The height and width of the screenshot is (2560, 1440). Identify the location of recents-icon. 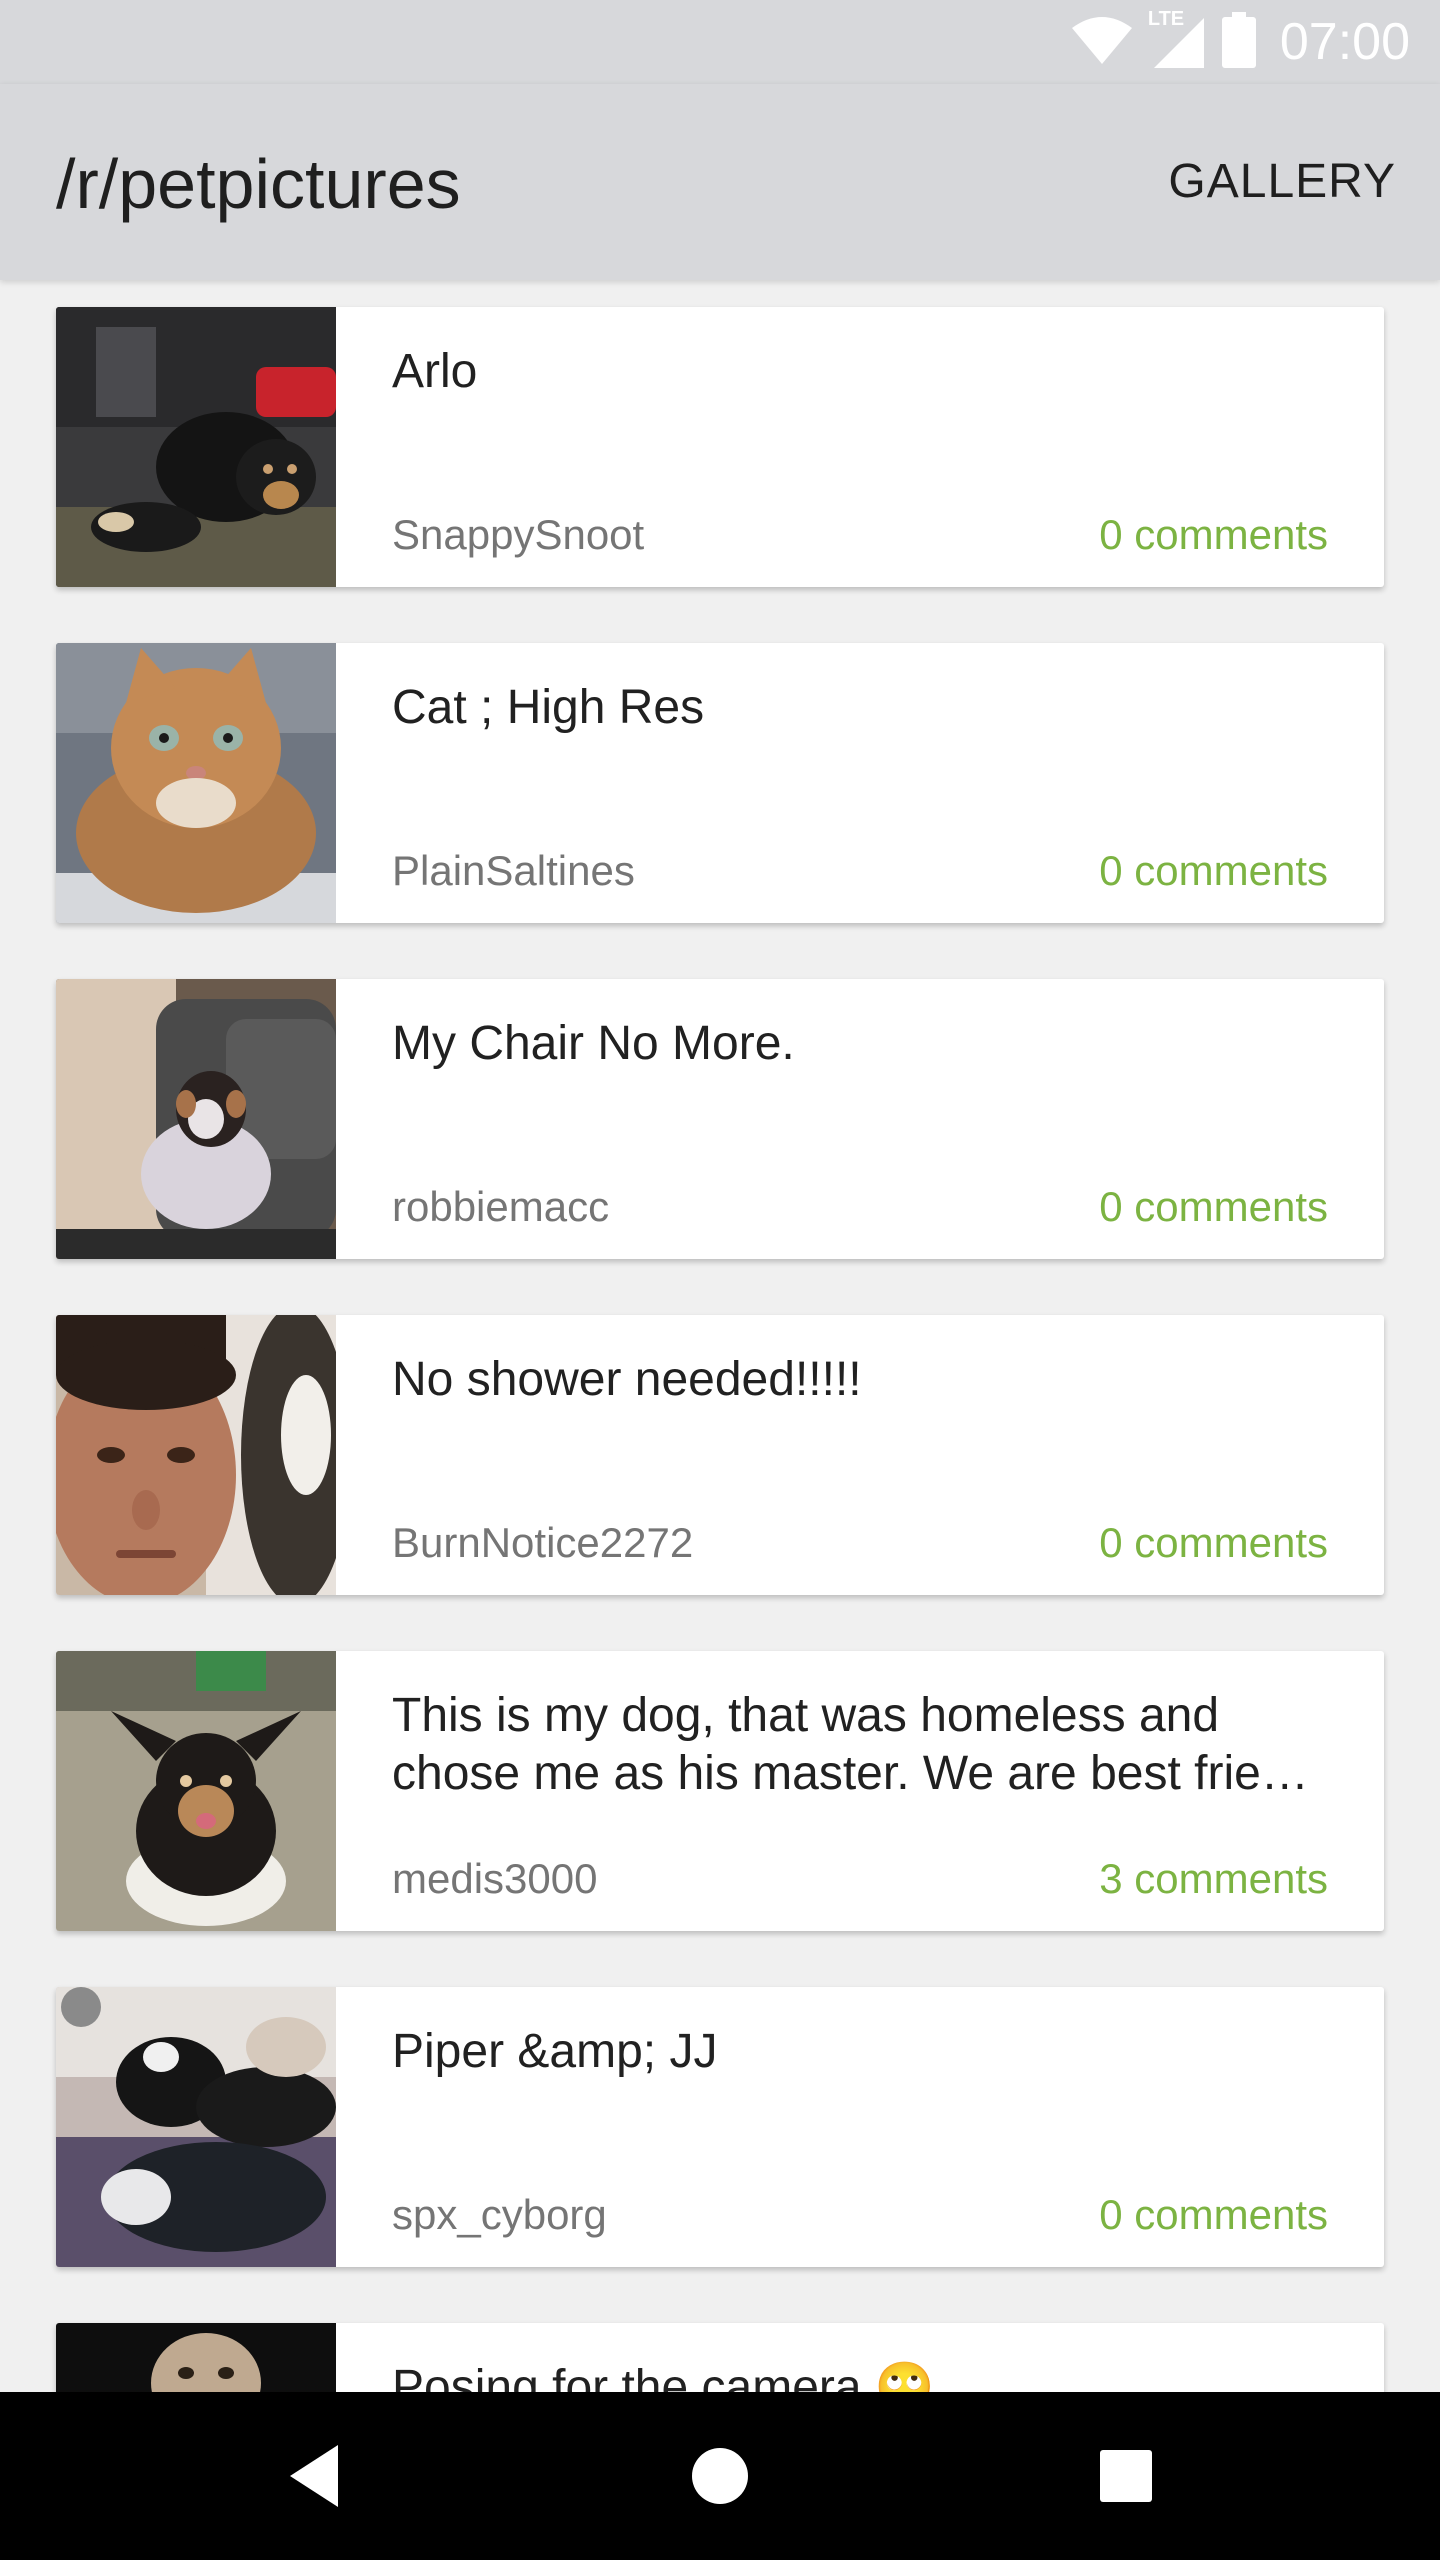
(1126, 2476).